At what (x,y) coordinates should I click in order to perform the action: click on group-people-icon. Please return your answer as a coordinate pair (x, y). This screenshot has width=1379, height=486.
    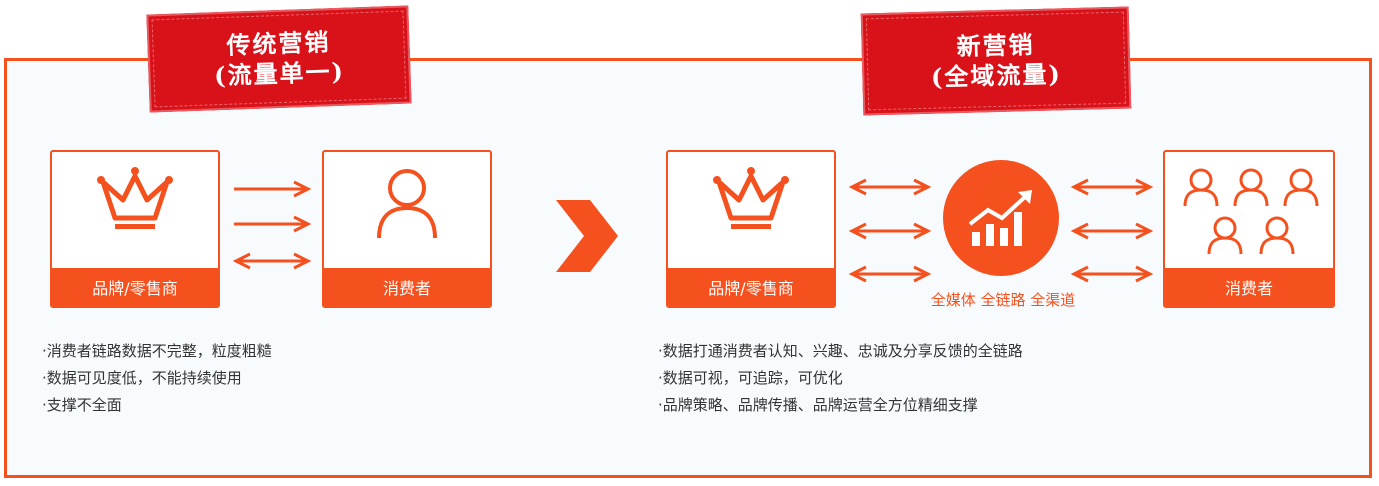
    Looking at the image, I should click on (1249, 212).